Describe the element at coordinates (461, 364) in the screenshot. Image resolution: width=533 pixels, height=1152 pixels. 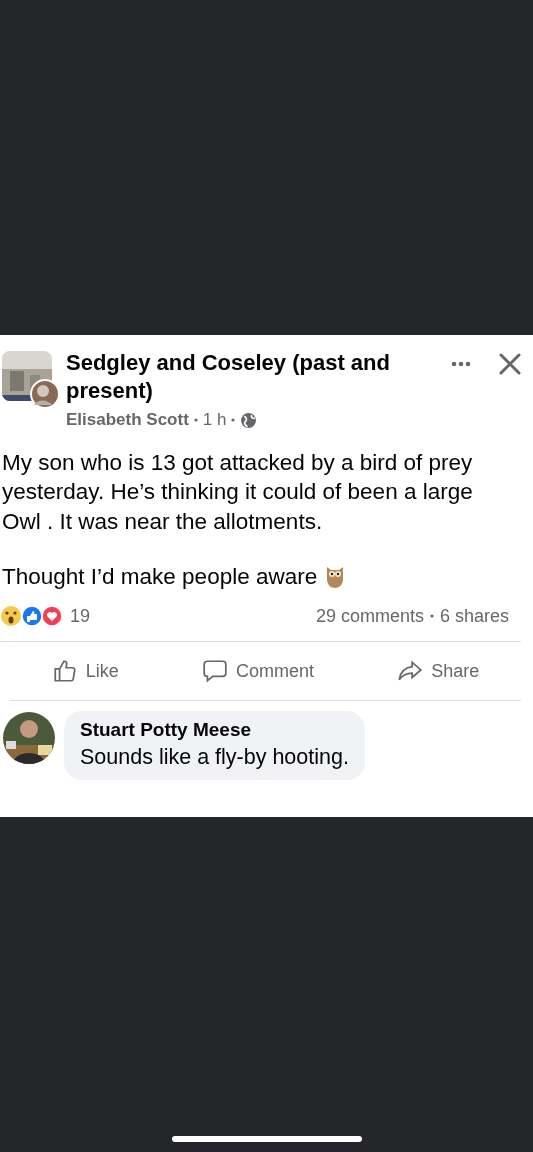
I see `more-options-icon` at that location.